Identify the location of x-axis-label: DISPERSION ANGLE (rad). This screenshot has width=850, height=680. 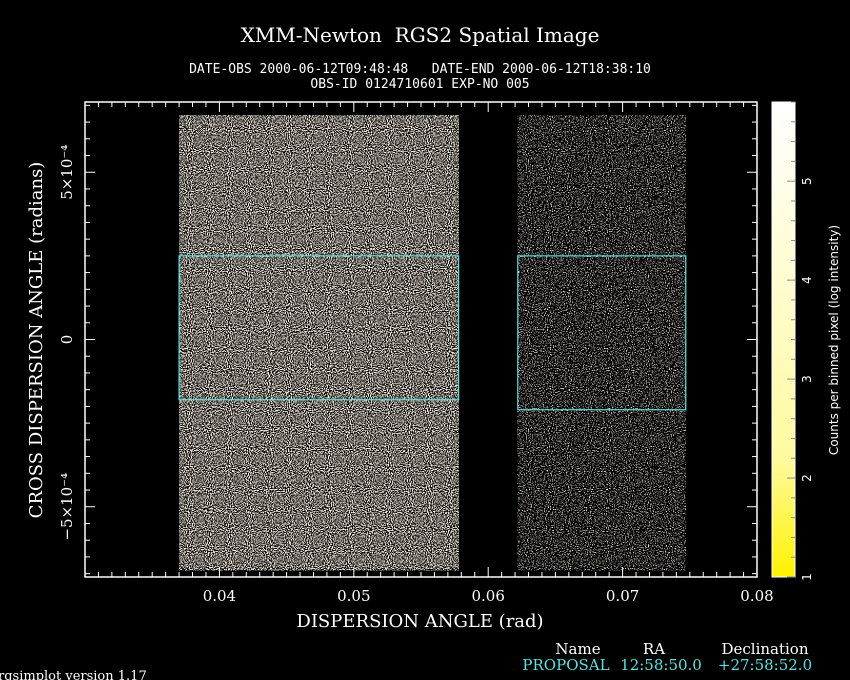
(419, 621).